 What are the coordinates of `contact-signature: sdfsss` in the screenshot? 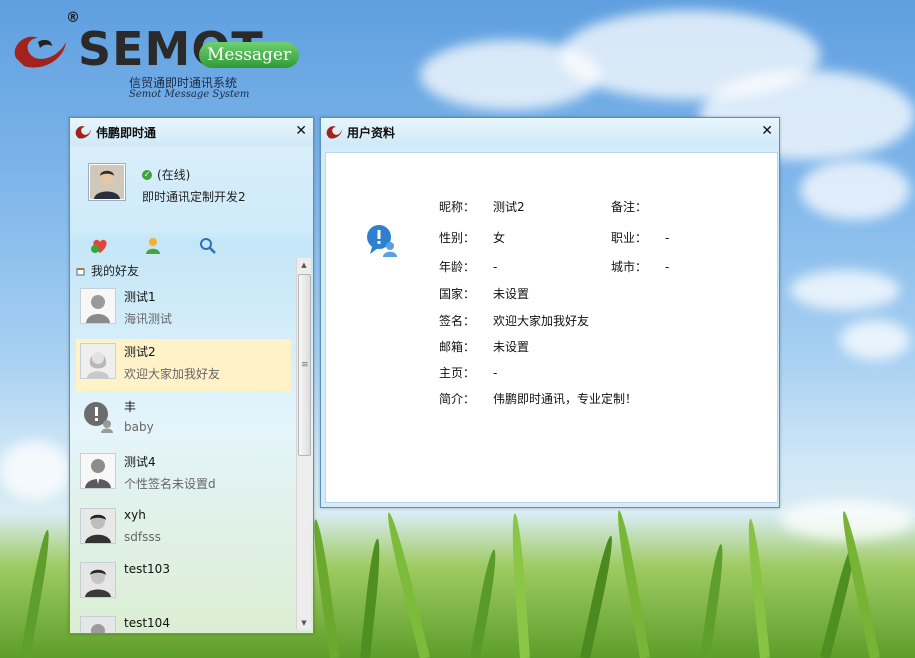 It's located at (142, 537).